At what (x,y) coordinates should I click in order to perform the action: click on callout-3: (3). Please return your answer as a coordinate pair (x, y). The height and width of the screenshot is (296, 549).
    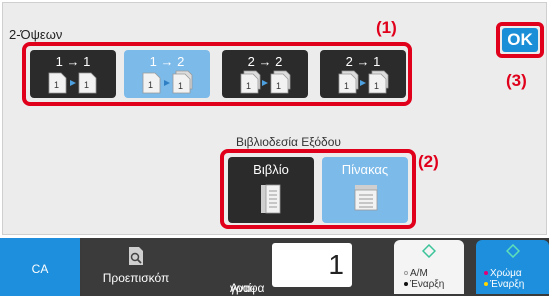
    Looking at the image, I should click on (516, 80).